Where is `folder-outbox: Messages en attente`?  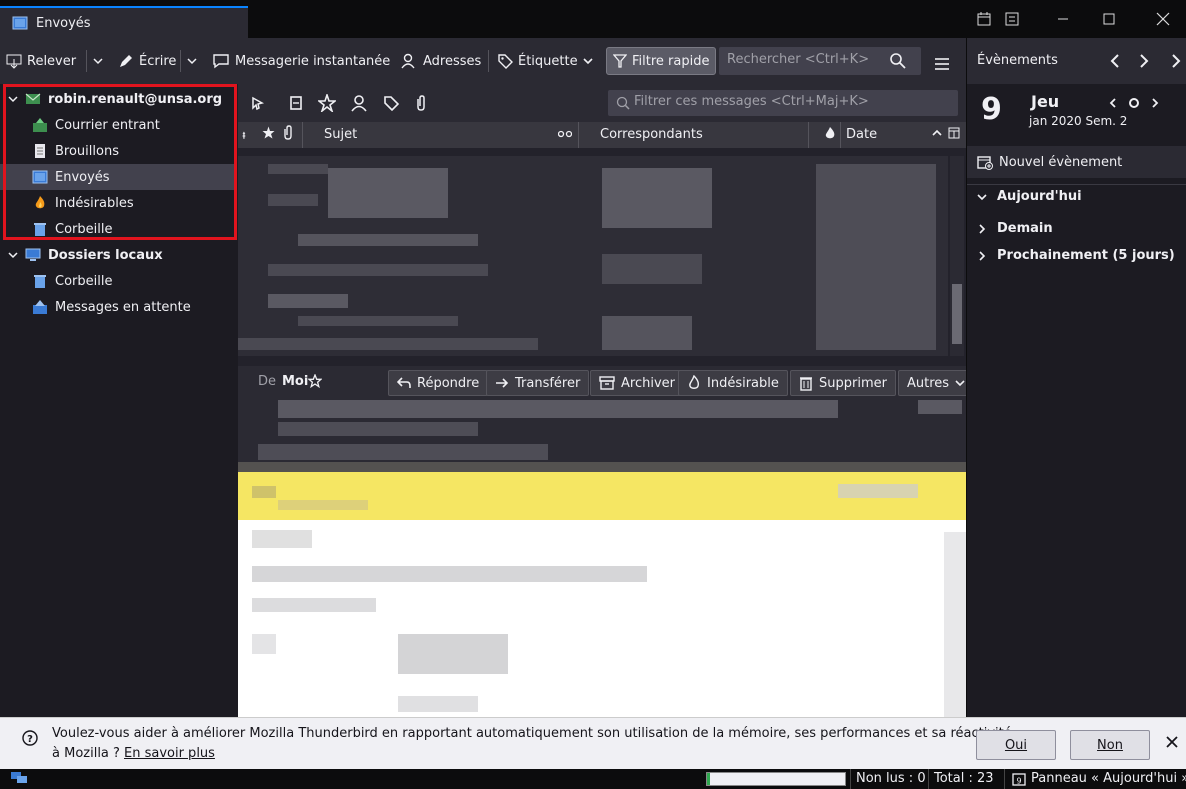 folder-outbox: Messages en attente is located at coordinates (118, 307).